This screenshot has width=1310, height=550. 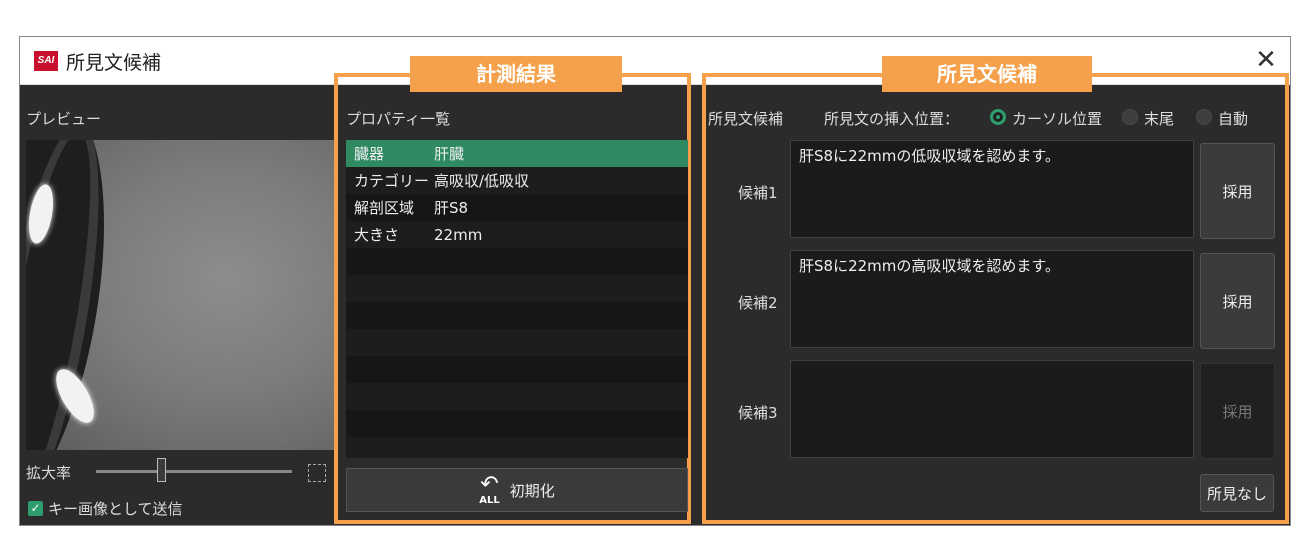 What do you see at coordinates (1057, 119) in the screenshot?
I see `radio-cursor-position-label: カーソル位置` at bounding box center [1057, 119].